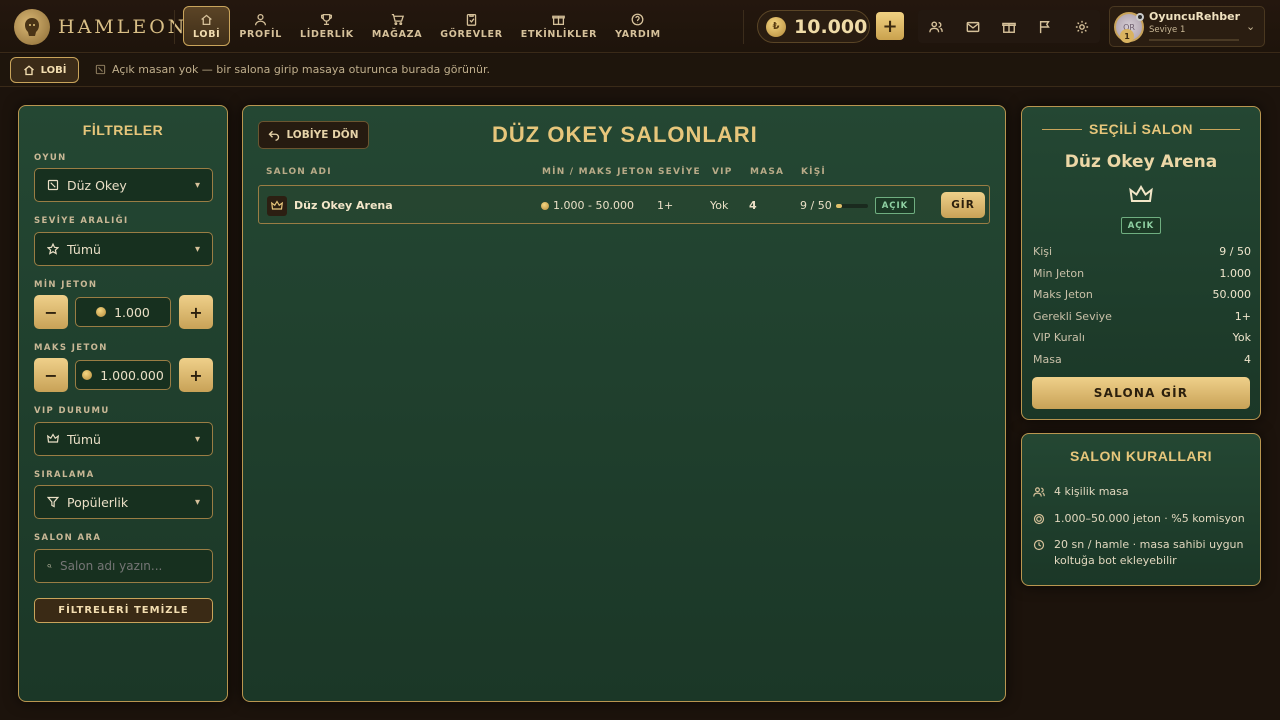 This screenshot has width=1280, height=720. What do you see at coordinates (397, 34) in the screenshot?
I see `nav-label: MAĞAZA` at bounding box center [397, 34].